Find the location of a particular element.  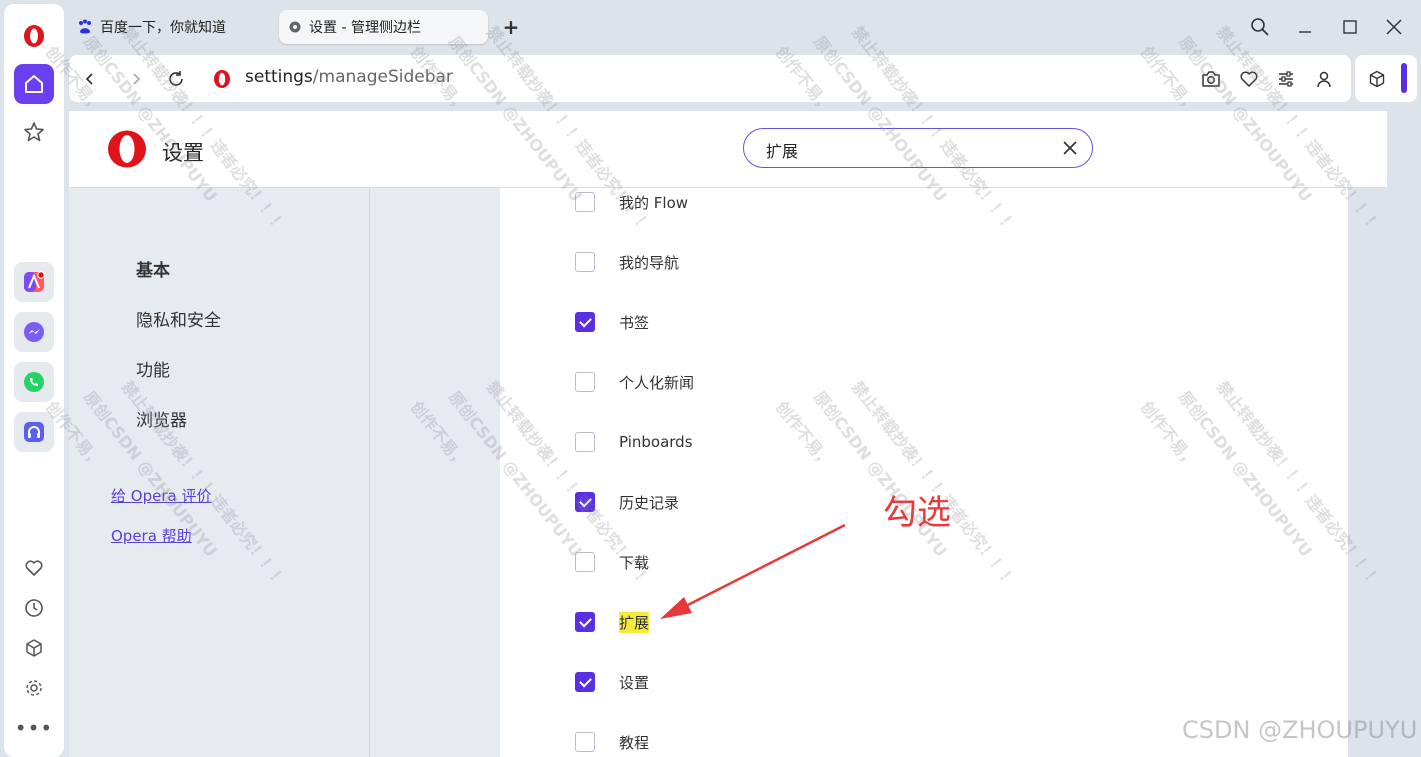

chevron-left-icon is located at coordinates (89, 79).